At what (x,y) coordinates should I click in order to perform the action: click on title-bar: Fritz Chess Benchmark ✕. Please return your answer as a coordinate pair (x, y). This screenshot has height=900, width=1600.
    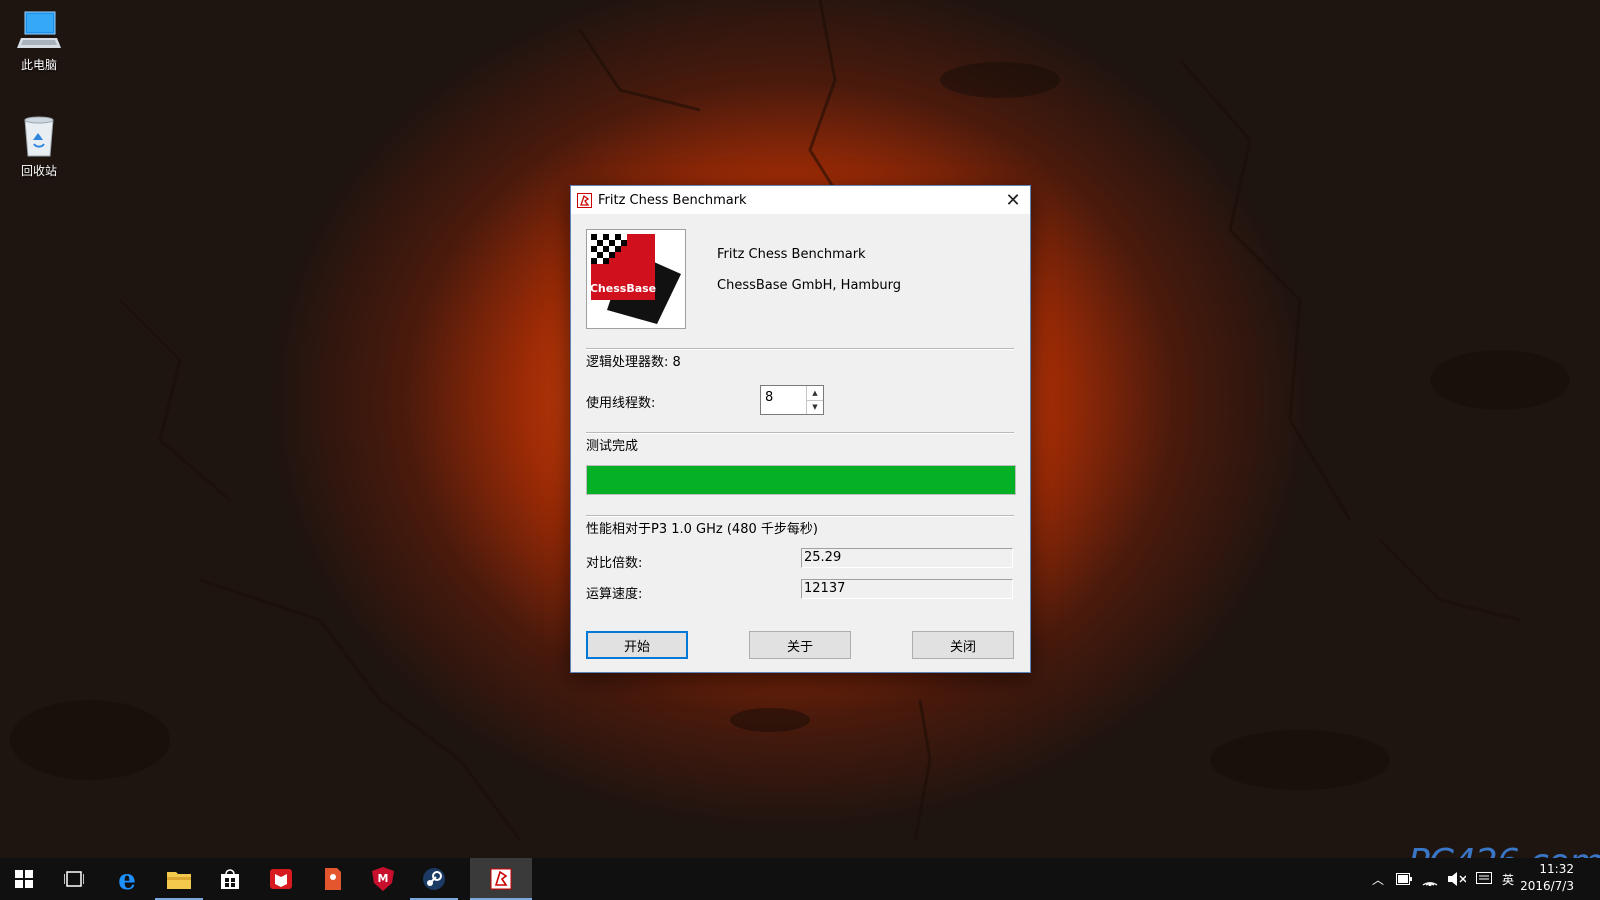
    Looking at the image, I should click on (800, 200).